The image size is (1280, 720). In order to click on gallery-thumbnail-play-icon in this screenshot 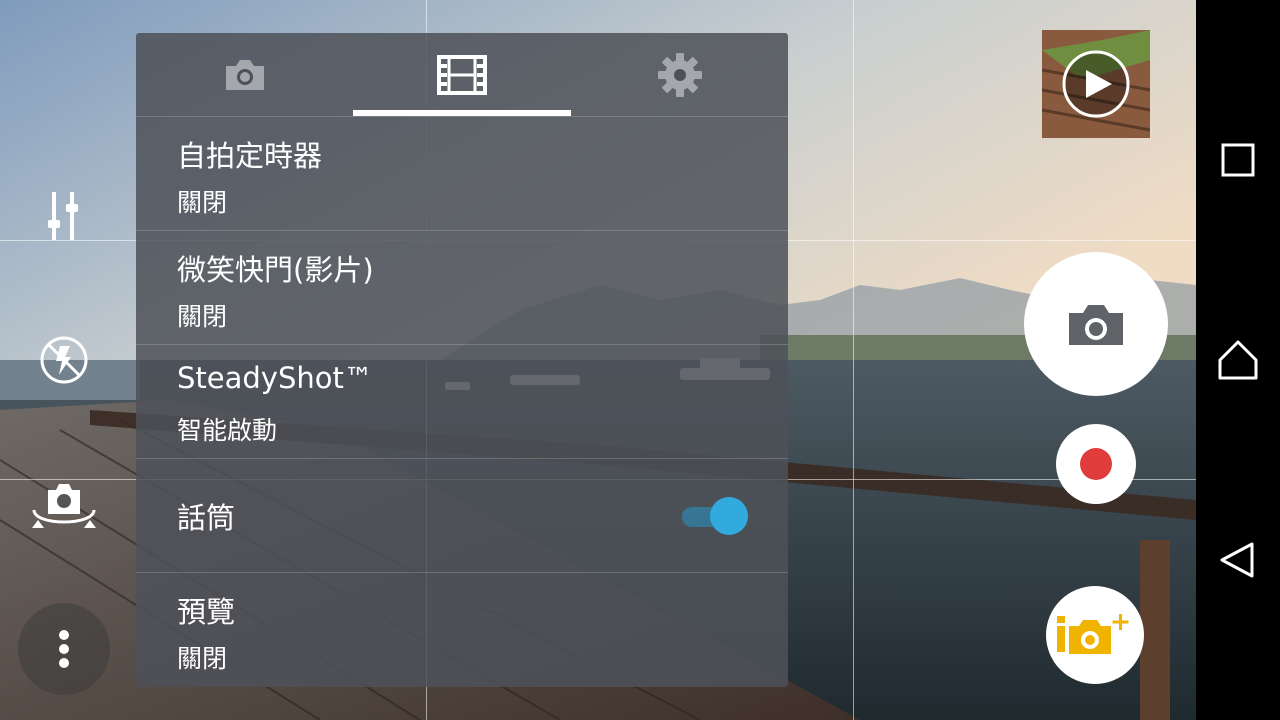, I will do `click(1096, 84)`.